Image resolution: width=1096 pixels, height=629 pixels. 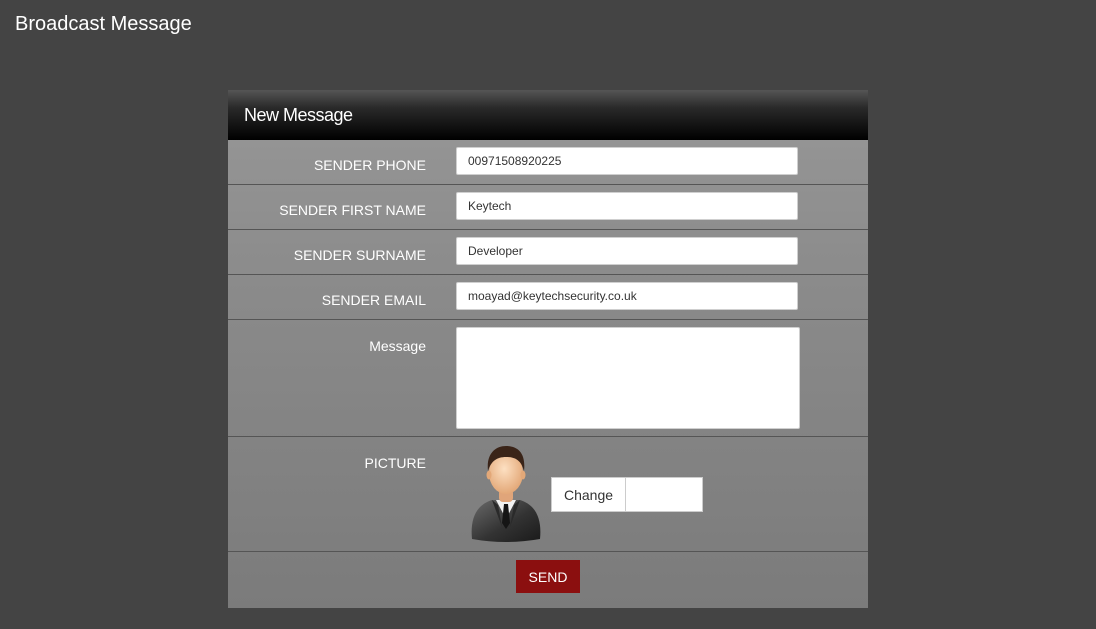 What do you see at coordinates (589, 494) in the screenshot?
I see `change-picture-button: Change` at bounding box center [589, 494].